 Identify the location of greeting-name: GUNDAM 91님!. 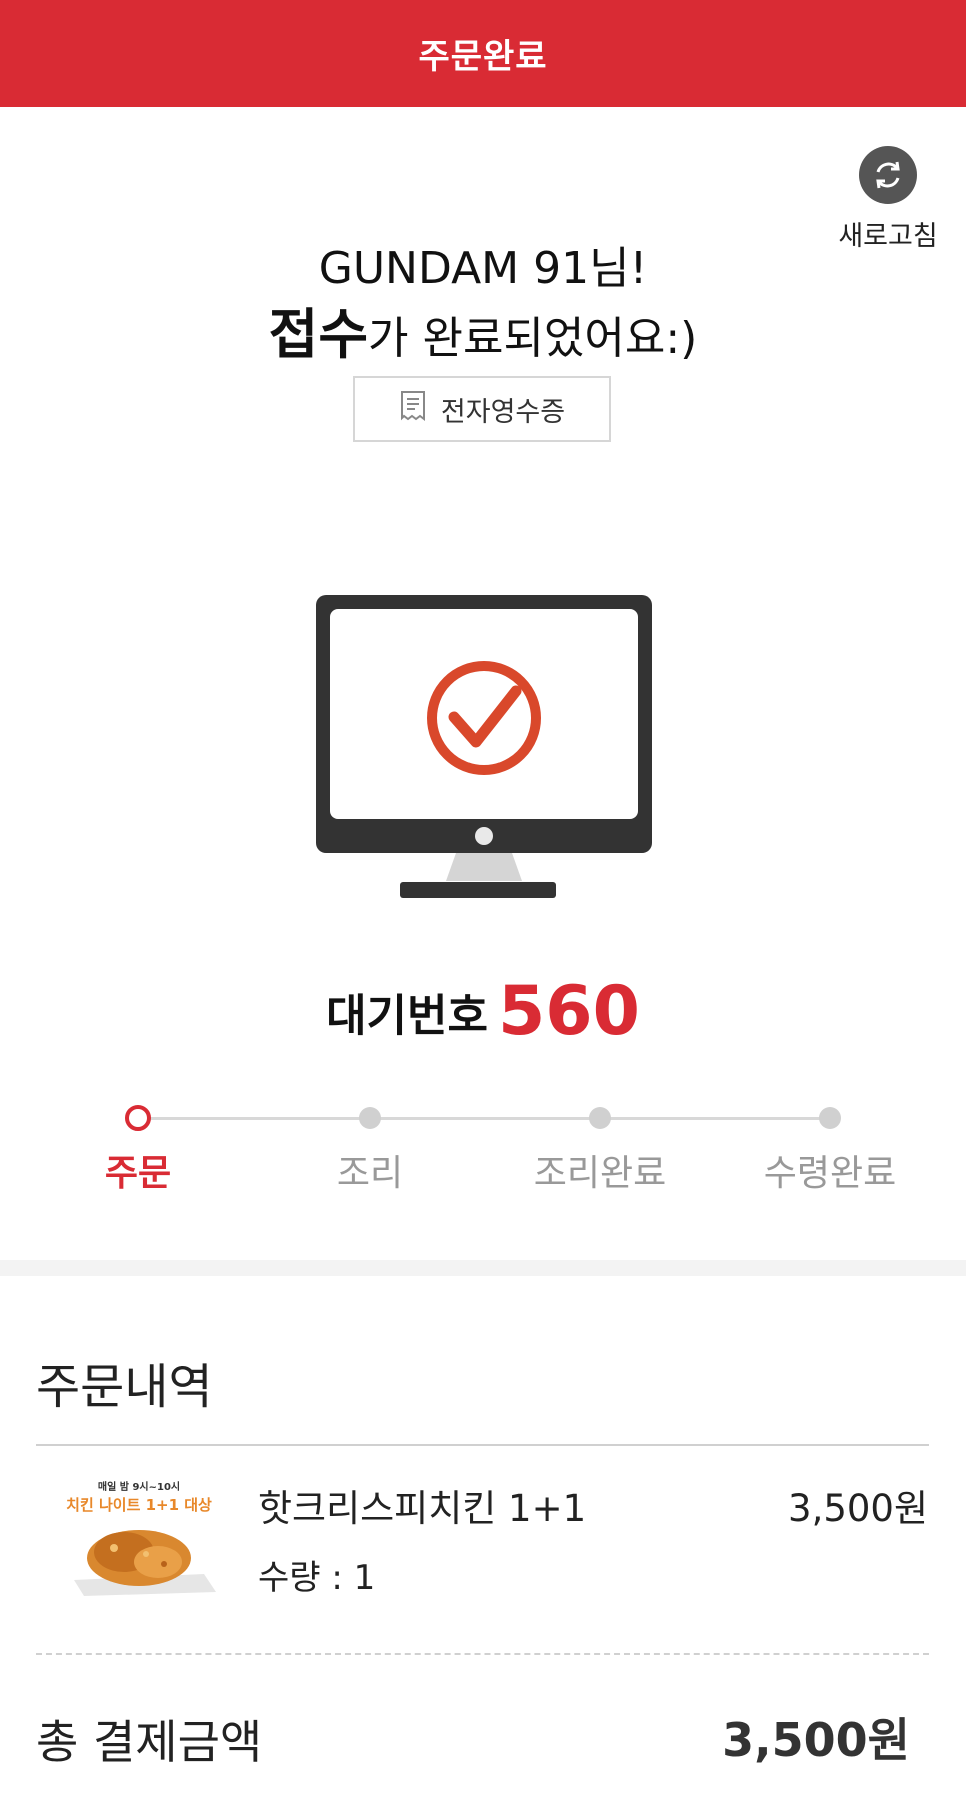
(483, 268).